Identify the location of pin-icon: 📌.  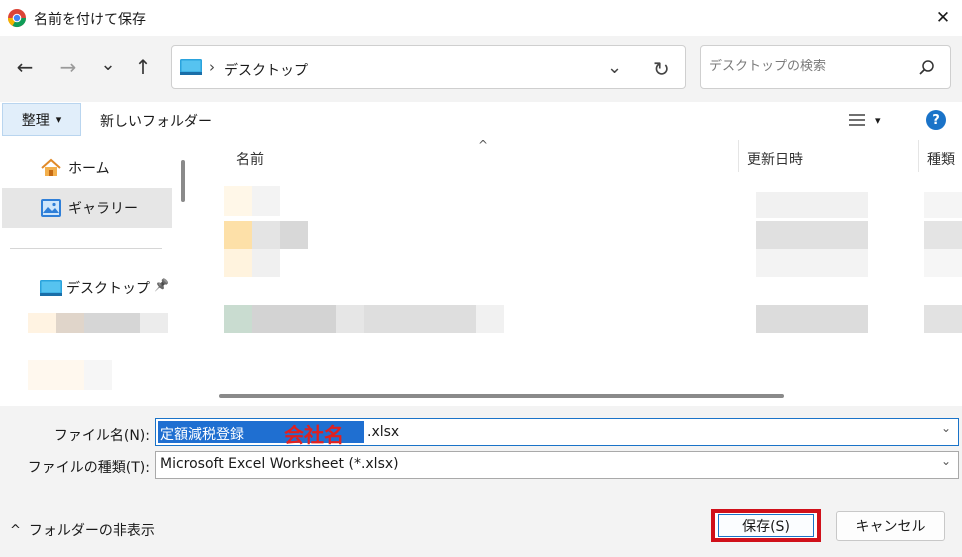
(161, 285).